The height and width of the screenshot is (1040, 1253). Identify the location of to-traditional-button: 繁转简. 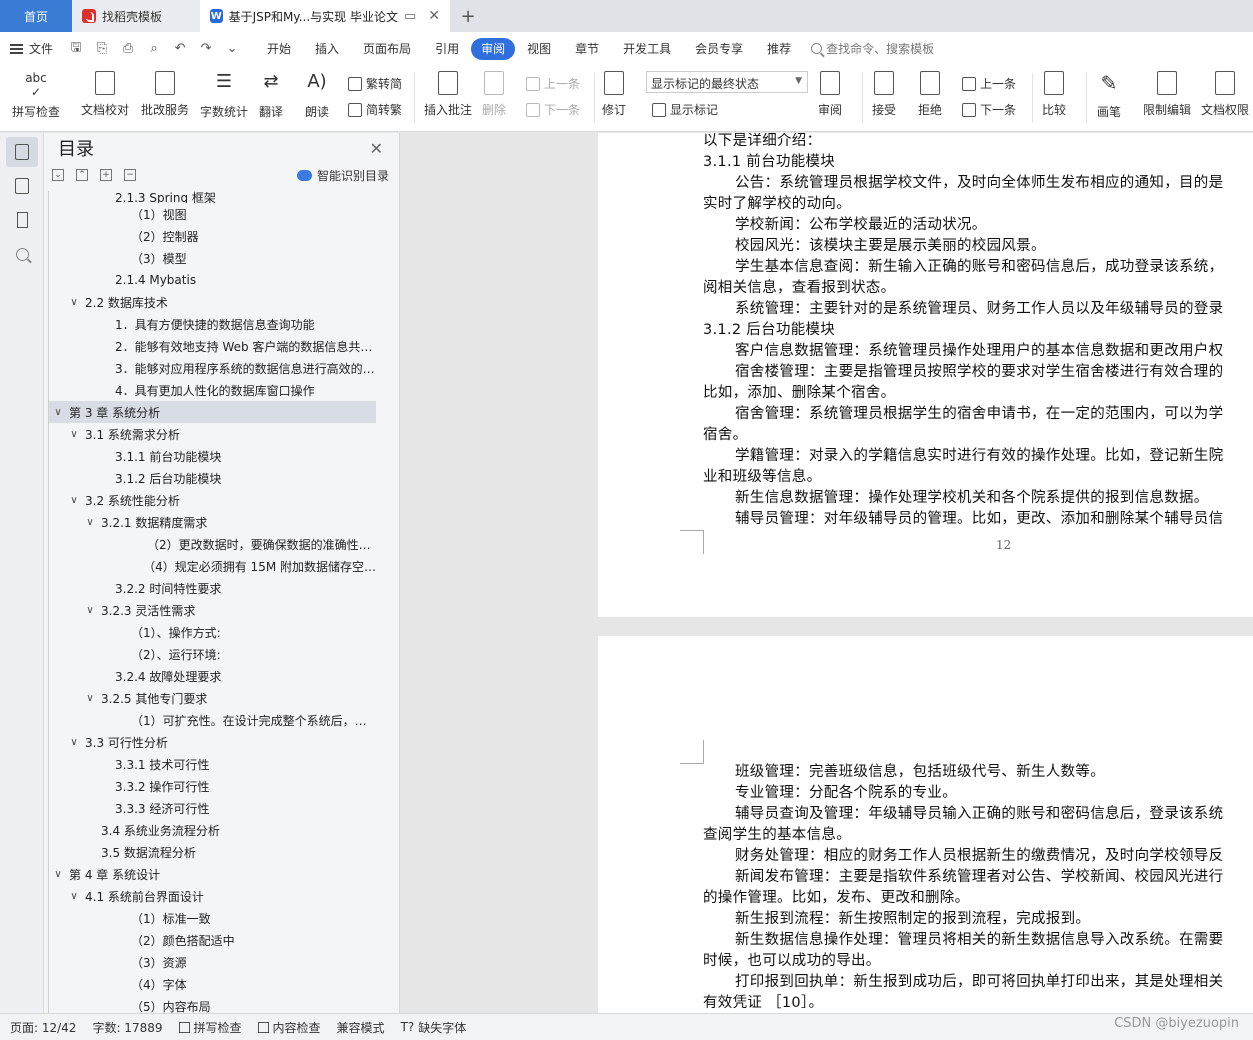
(375, 83).